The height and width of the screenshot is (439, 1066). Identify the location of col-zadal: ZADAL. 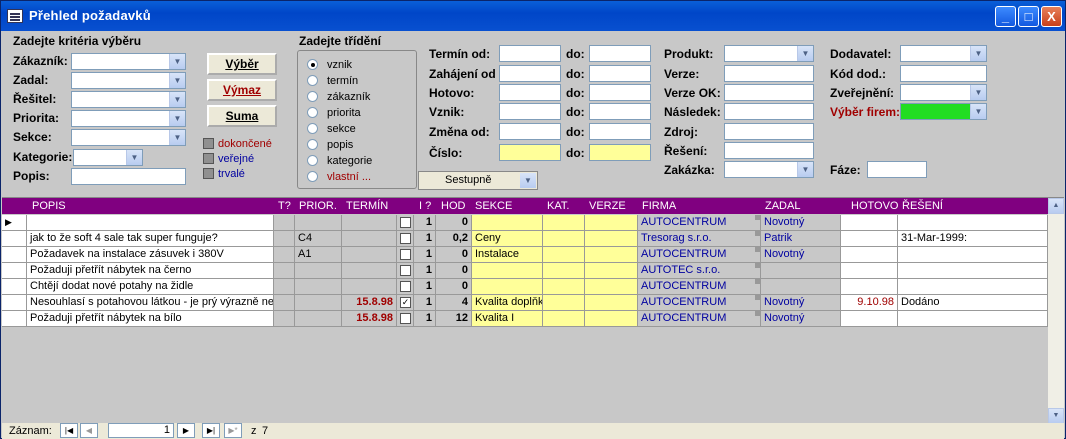
(782, 206).